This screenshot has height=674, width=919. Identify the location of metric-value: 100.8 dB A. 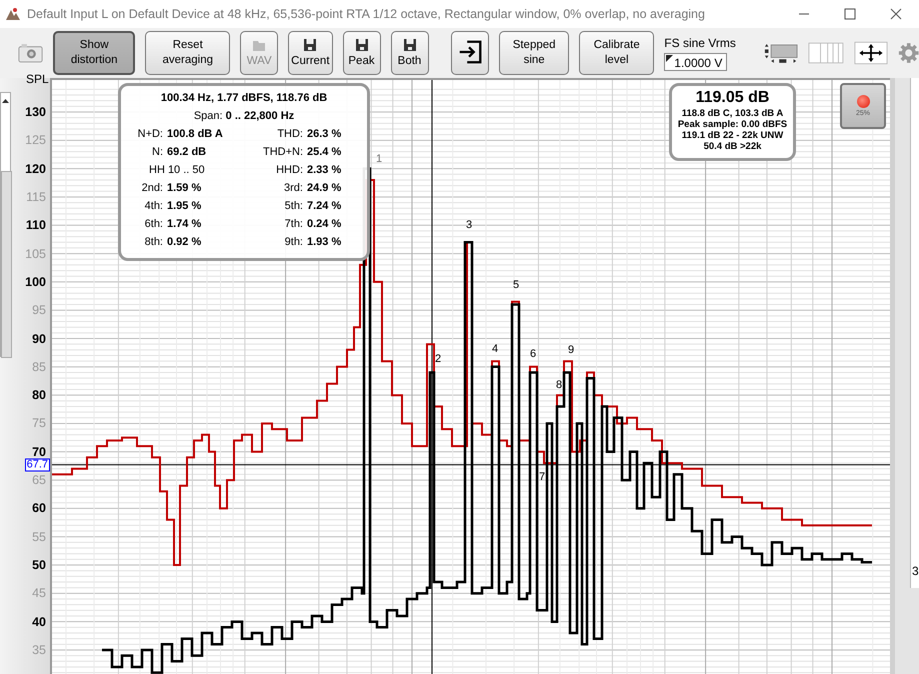
(195, 134).